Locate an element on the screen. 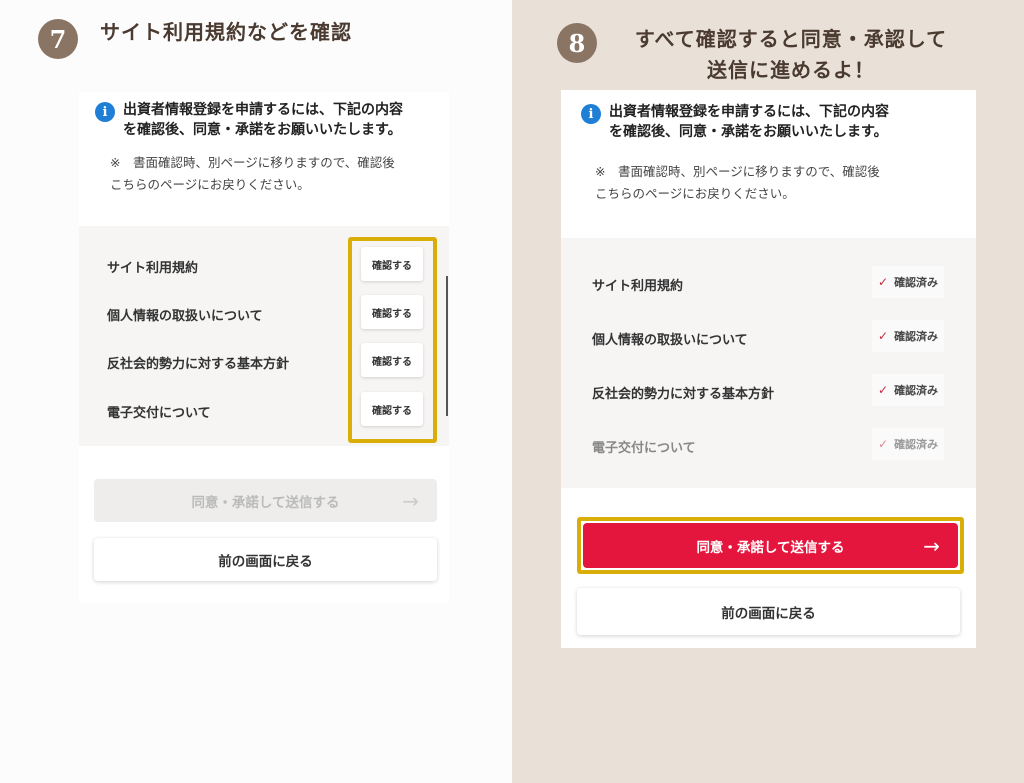 The width and height of the screenshot is (1024, 783). step-7-title: サイト利用規約などを確認 is located at coordinates (226, 32).